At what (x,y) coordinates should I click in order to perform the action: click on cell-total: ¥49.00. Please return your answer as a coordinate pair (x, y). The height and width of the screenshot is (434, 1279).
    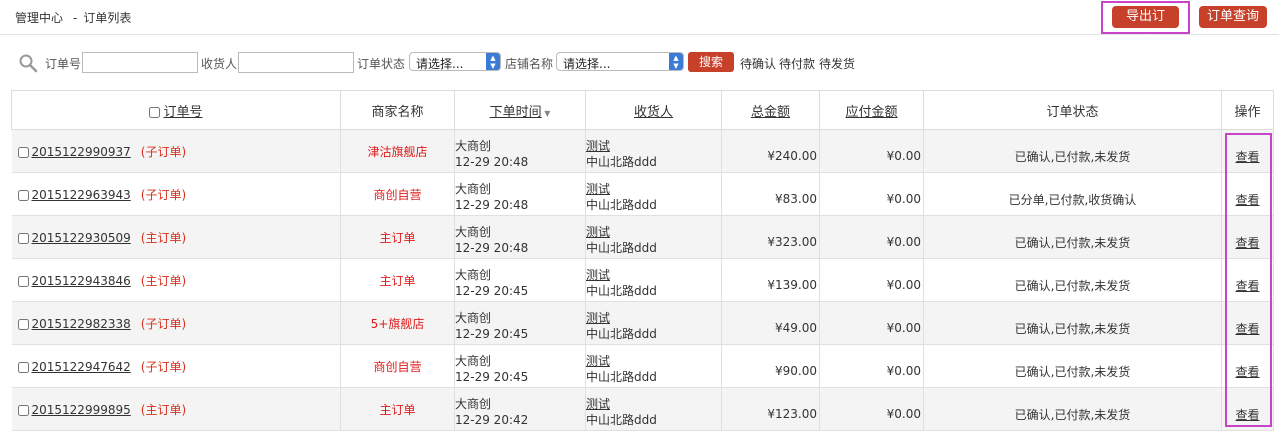
    Looking at the image, I should click on (770, 323).